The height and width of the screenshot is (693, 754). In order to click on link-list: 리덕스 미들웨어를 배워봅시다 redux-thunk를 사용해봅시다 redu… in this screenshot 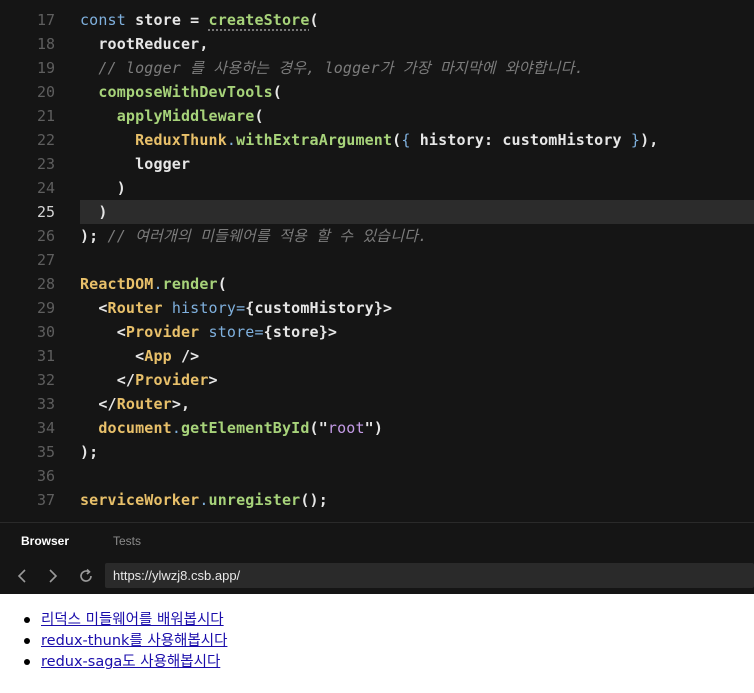, I will do `click(125, 641)`.